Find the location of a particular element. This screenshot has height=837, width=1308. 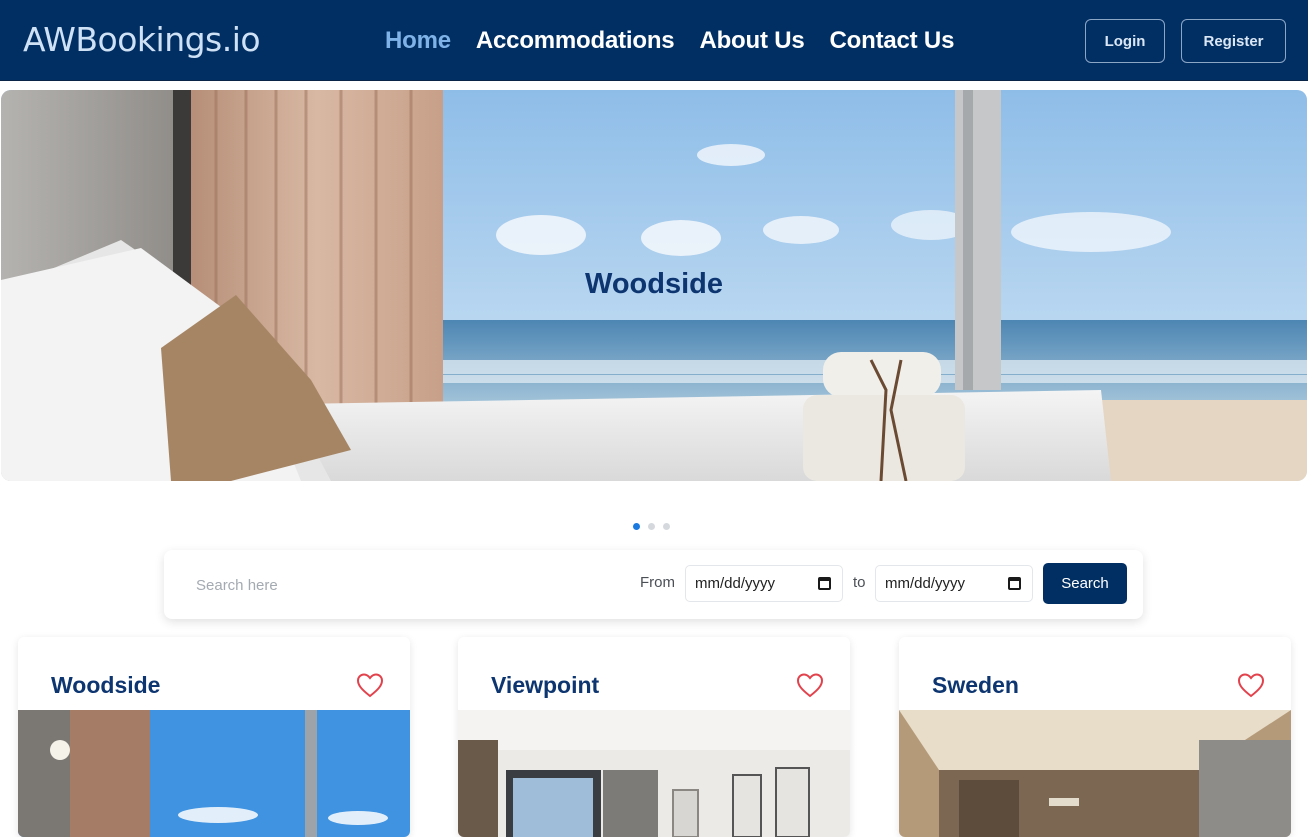

search-bar: From mm/dd/yyyy to mm/dd/yyyy Search is located at coordinates (653, 584).